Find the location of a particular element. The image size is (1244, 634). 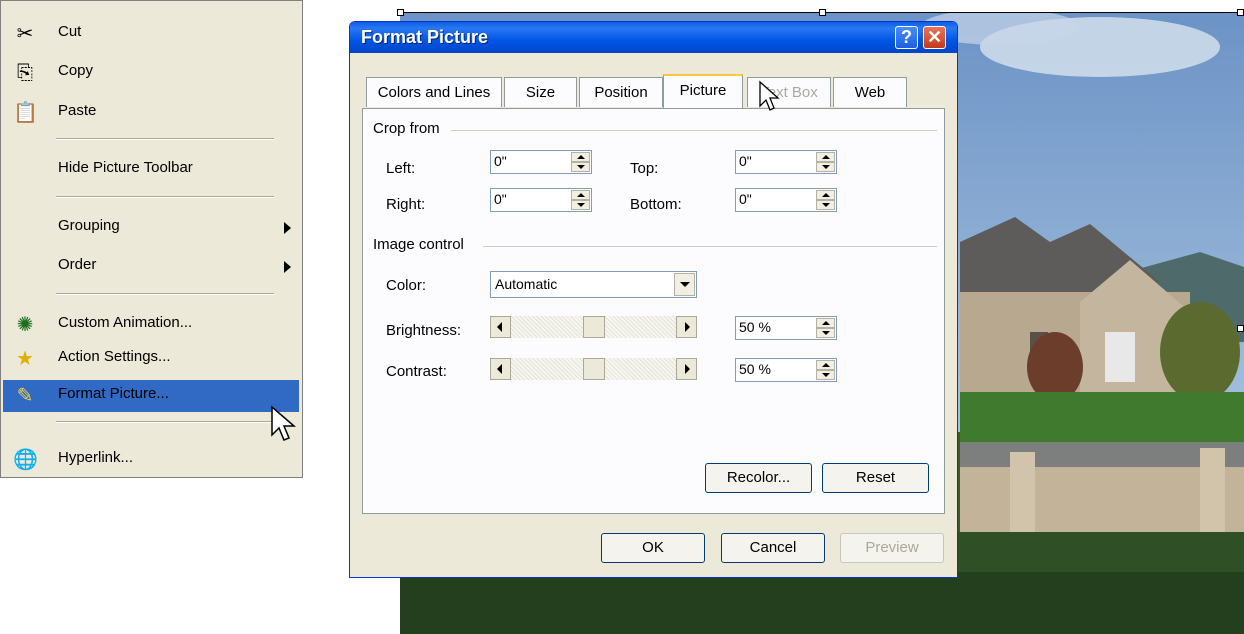

brightness-value: 50 % is located at coordinates (755, 327).